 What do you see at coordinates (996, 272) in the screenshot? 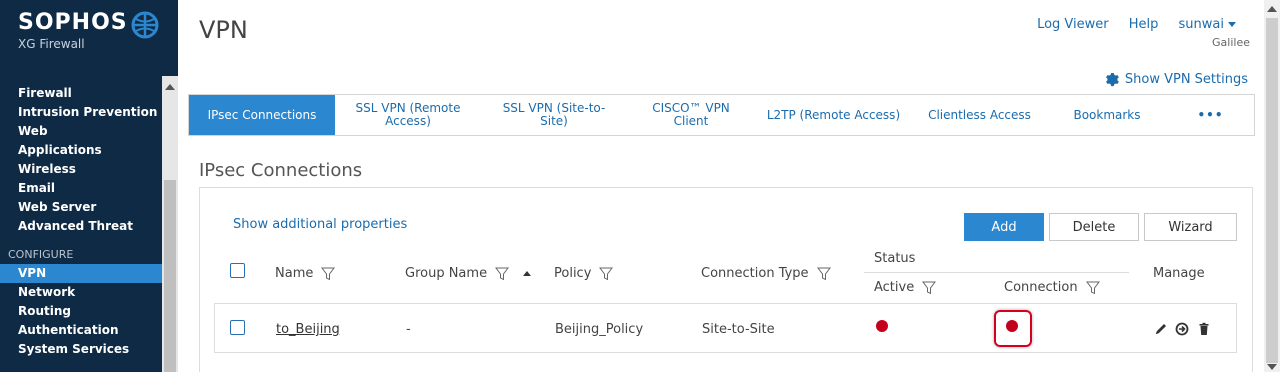
I see `status-header-divider` at bounding box center [996, 272].